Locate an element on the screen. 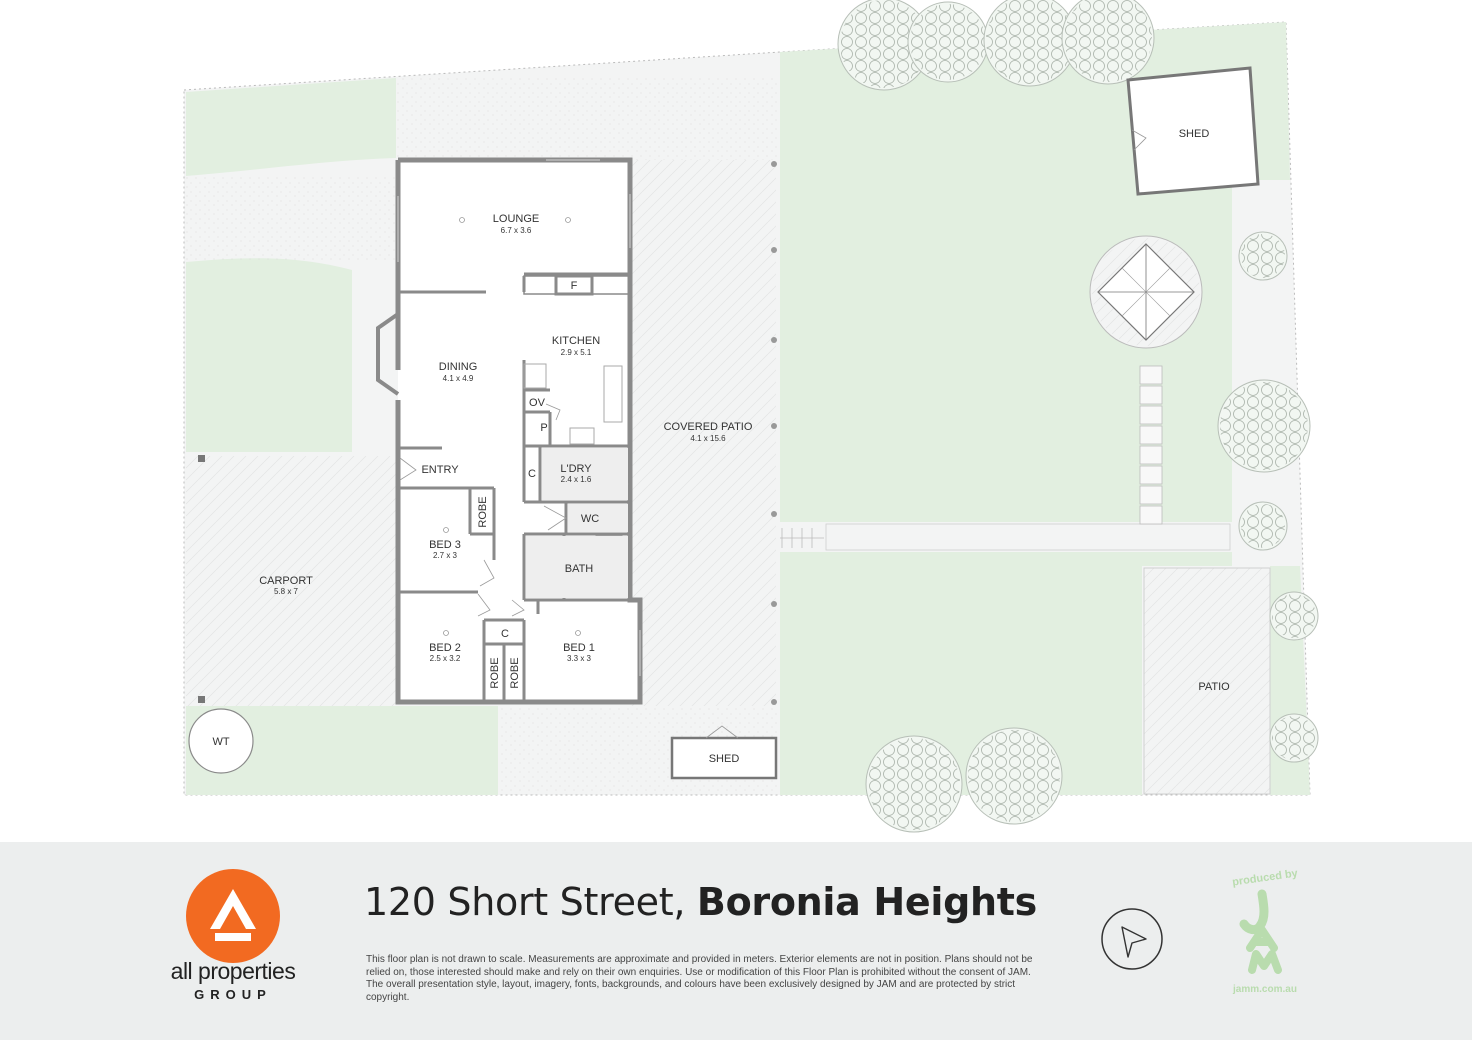 The height and width of the screenshot is (1040, 1472). hall-cupboard-label: C is located at coordinates (505, 634).